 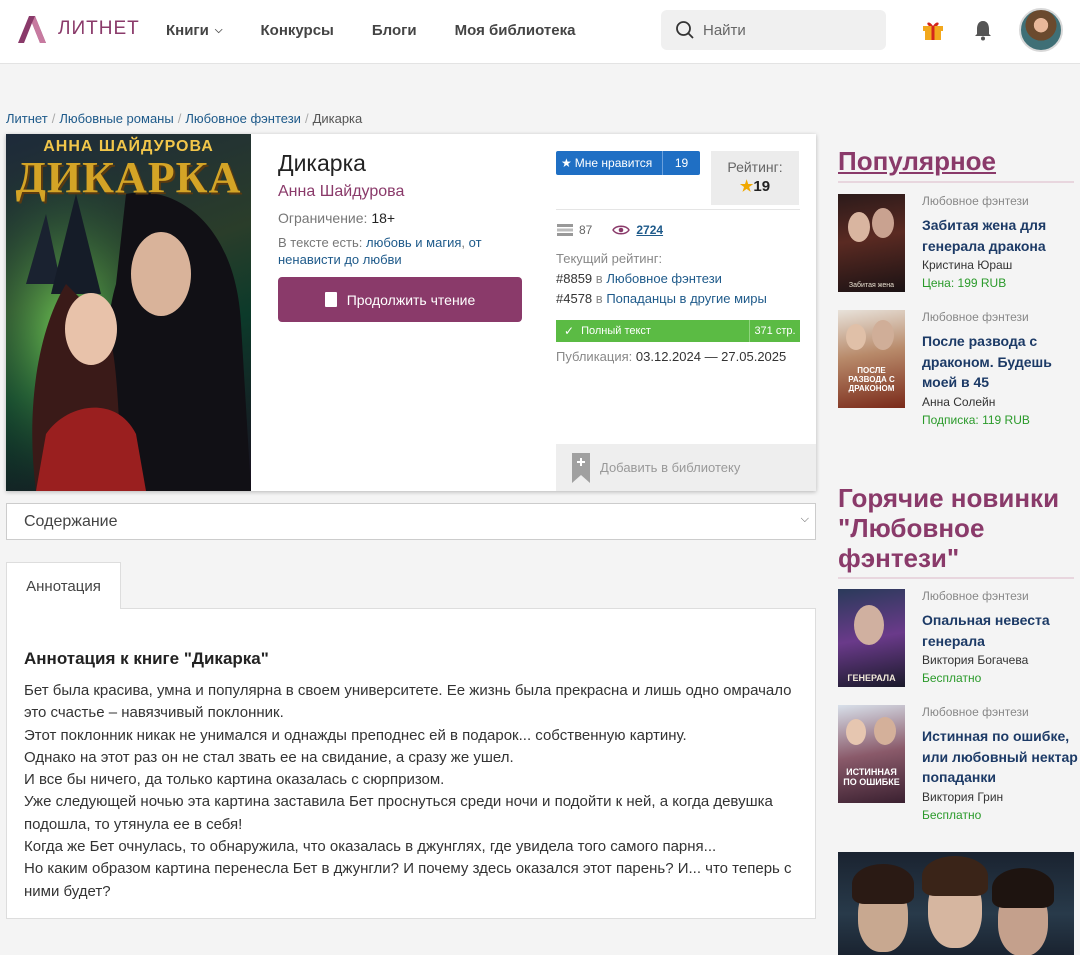 What do you see at coordinates (678, 331) in the screenshot?
I see `full-text-badge: ✓ Полный текст 371 стр.` at bounding box center [678, 331].